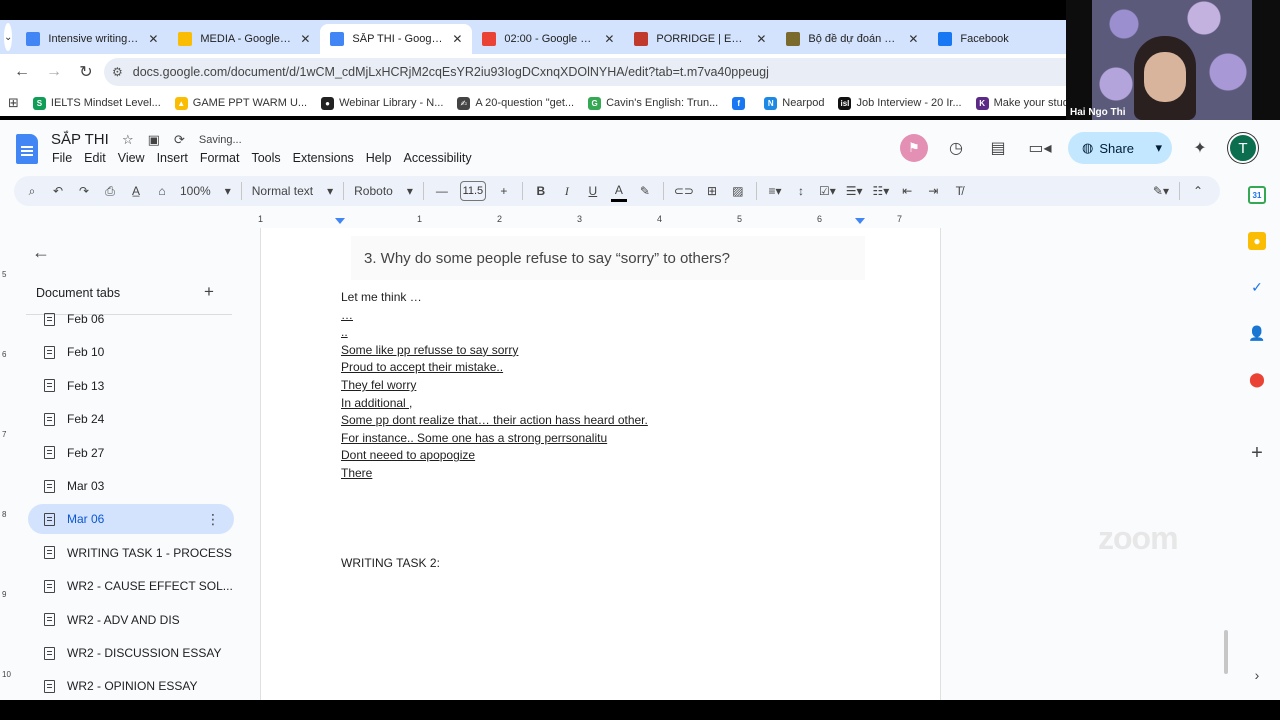  Describe the element at coordinates (854, 191) in the screenshot. I see `bulleted-list-icon: ☰▾` at that location.